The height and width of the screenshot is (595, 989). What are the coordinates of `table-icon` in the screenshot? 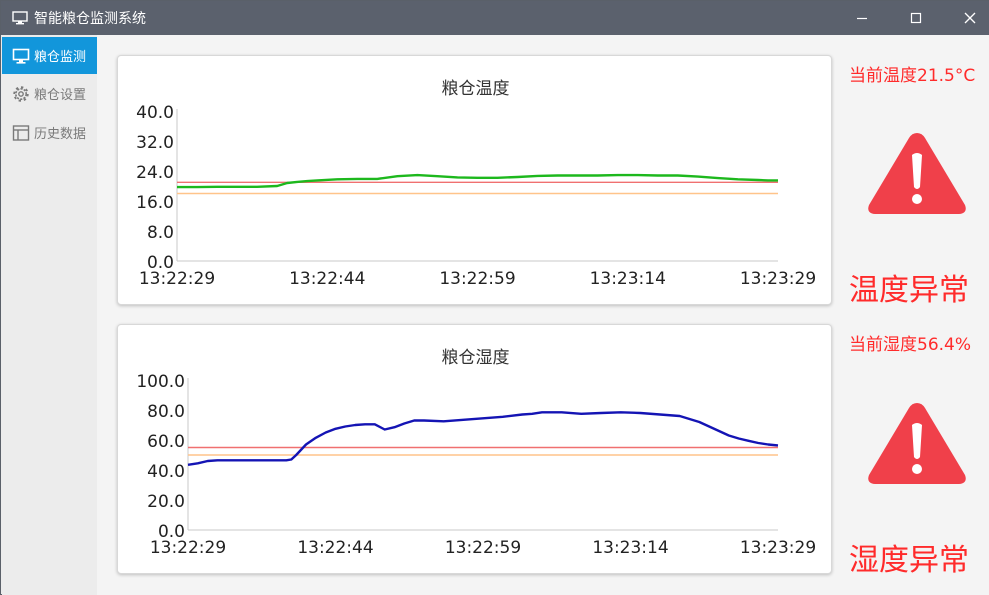 It's located at (21, 133).